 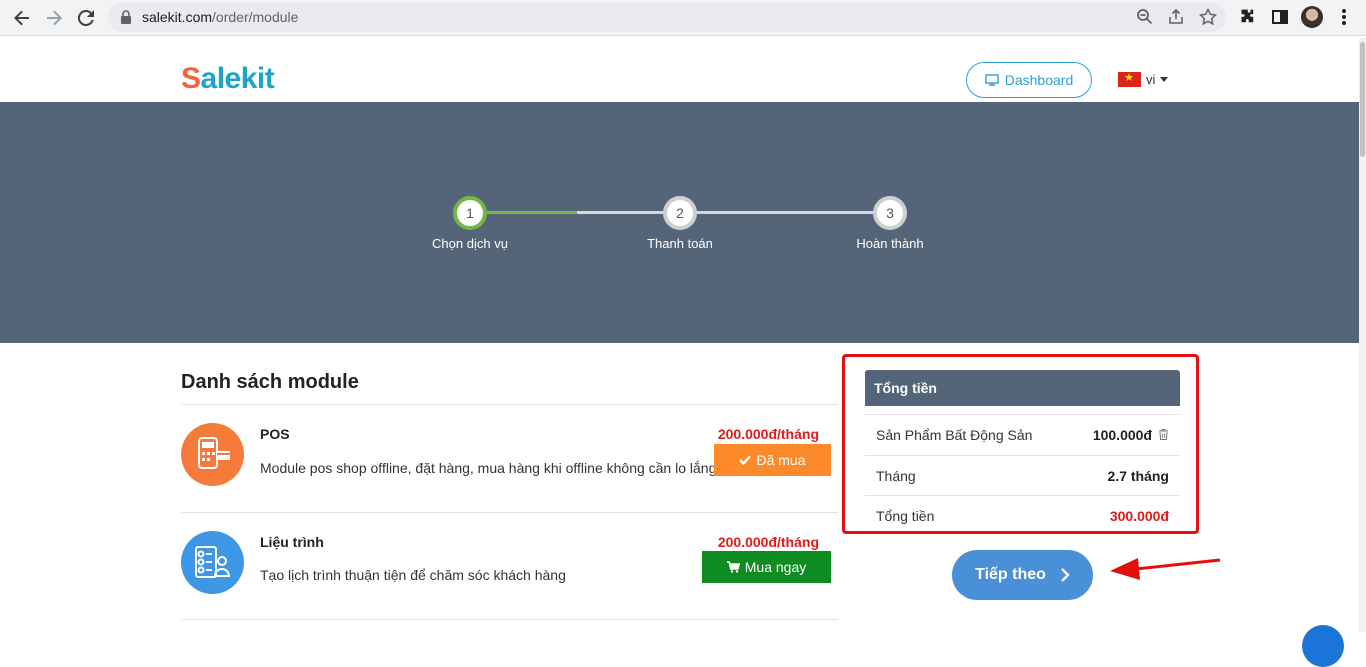 I want to click on summary-title: Tổng tiền, so click(x=1022, y=388).